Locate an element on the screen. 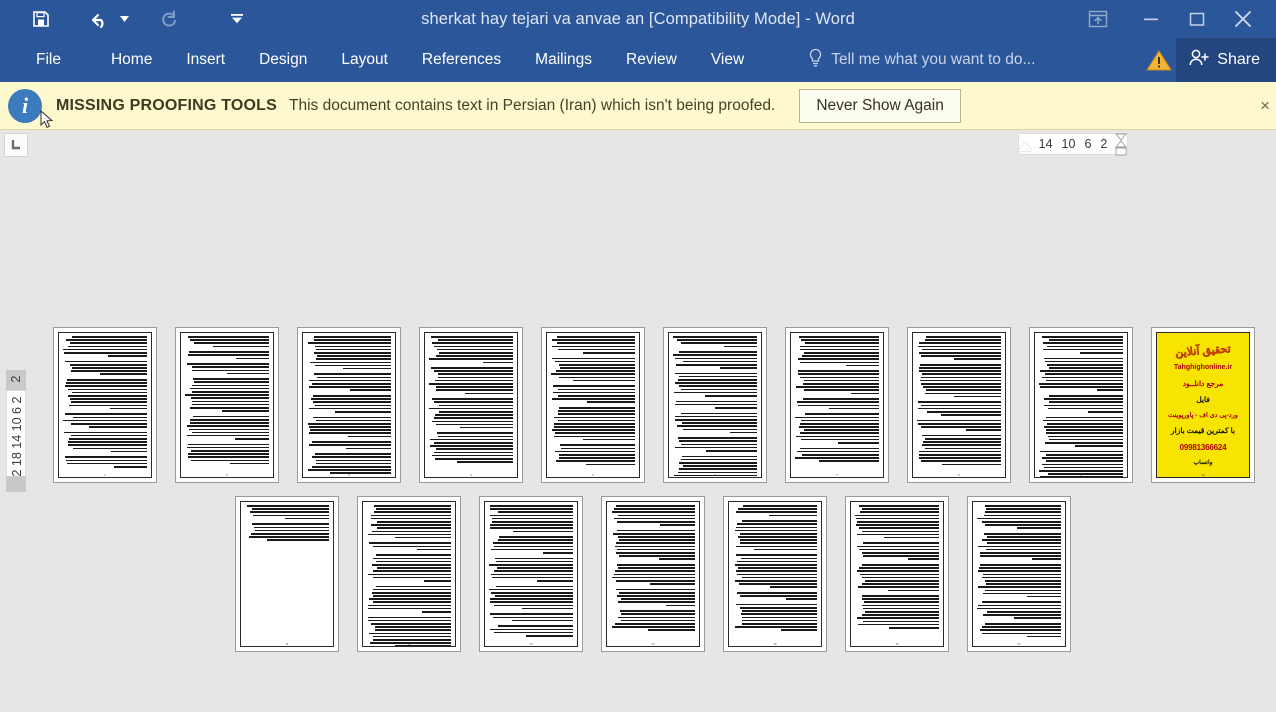 The width and height of the screenshot is (1276, 712). undo-icon is located at coordinates (99, 19).